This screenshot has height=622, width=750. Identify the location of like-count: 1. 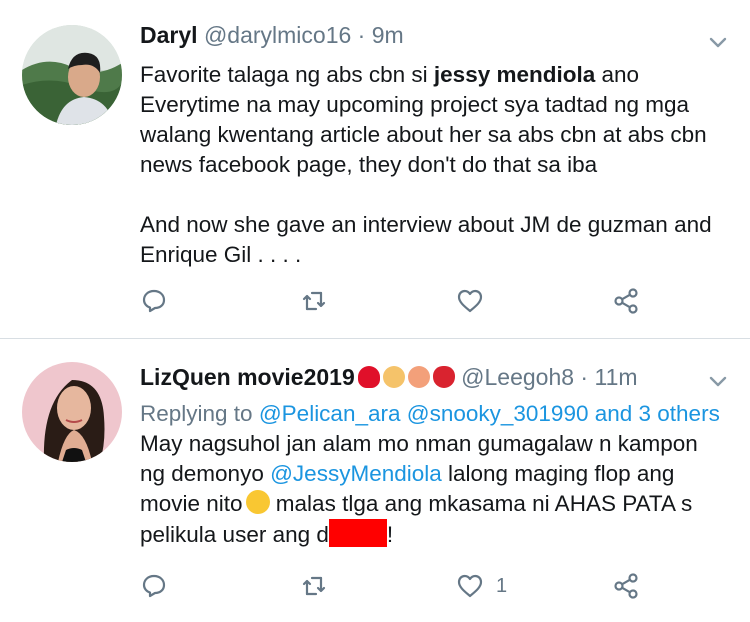
(502, 585).